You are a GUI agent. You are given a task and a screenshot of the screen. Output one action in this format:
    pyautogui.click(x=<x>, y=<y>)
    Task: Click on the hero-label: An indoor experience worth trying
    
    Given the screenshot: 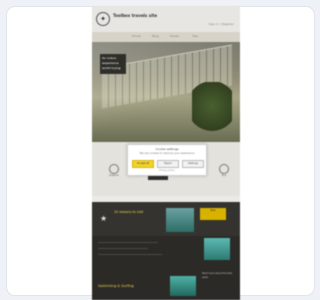 What is the action you would take?
    pyautogui.click(x=113, y=64)
    